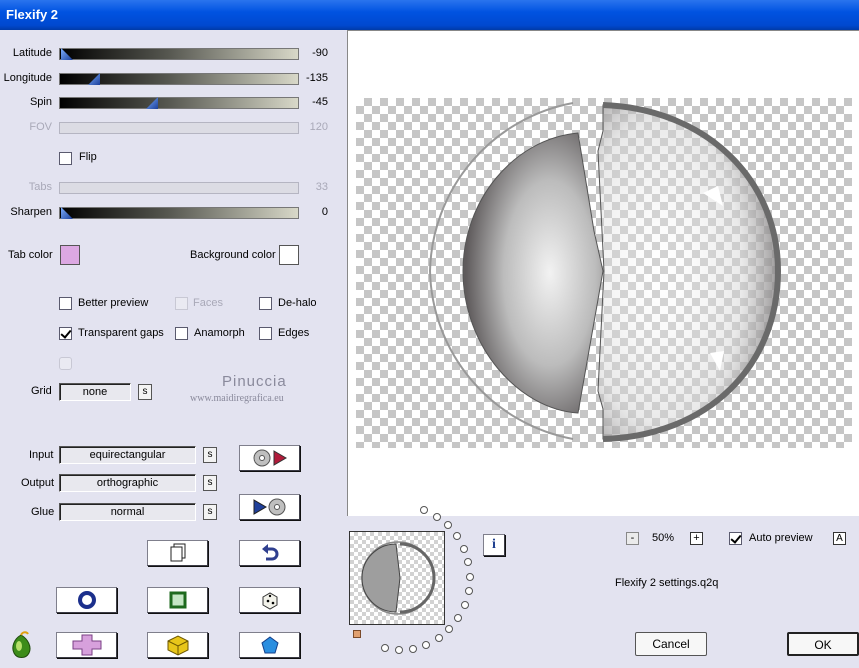 This screenshot has height=668, width=859. What do you see at coordinates (294, 333) in the screenshot?
I see `edges-label: Edges` at bounding box center [294, 333].